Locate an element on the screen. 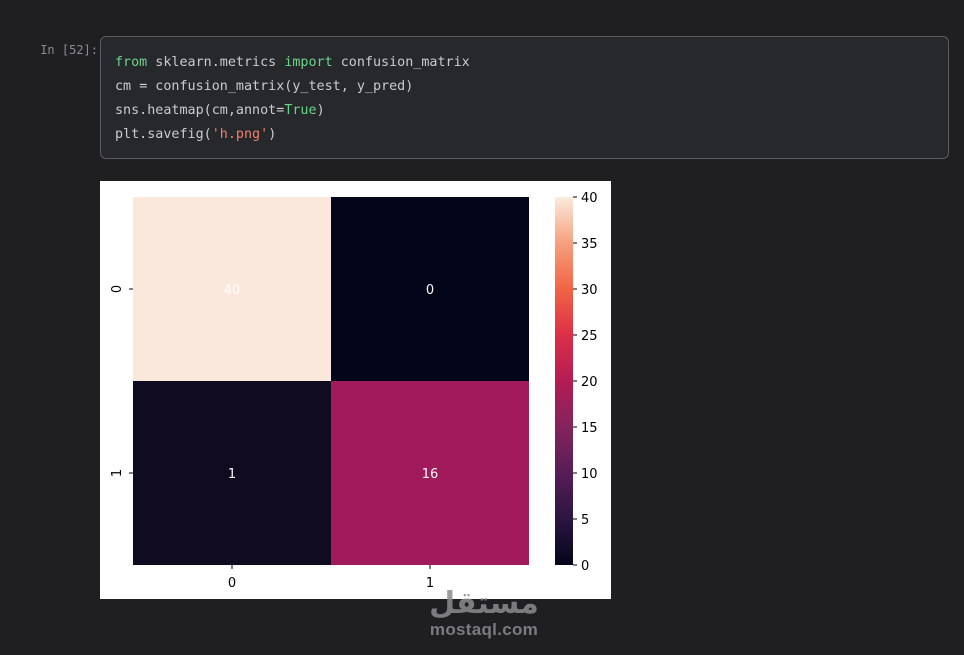  cell-annotation: 16 is located at coordinates (430, 474).